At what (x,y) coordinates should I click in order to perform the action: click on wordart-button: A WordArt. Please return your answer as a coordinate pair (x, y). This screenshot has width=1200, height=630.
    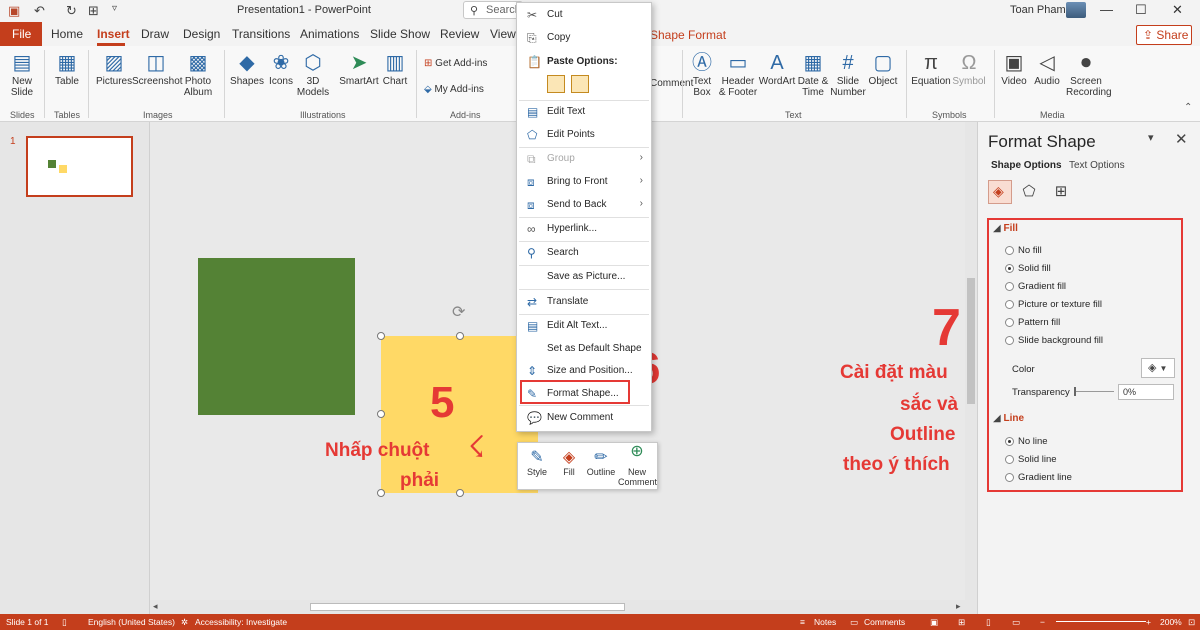
    Looking at the image, I should click on (777, 69).